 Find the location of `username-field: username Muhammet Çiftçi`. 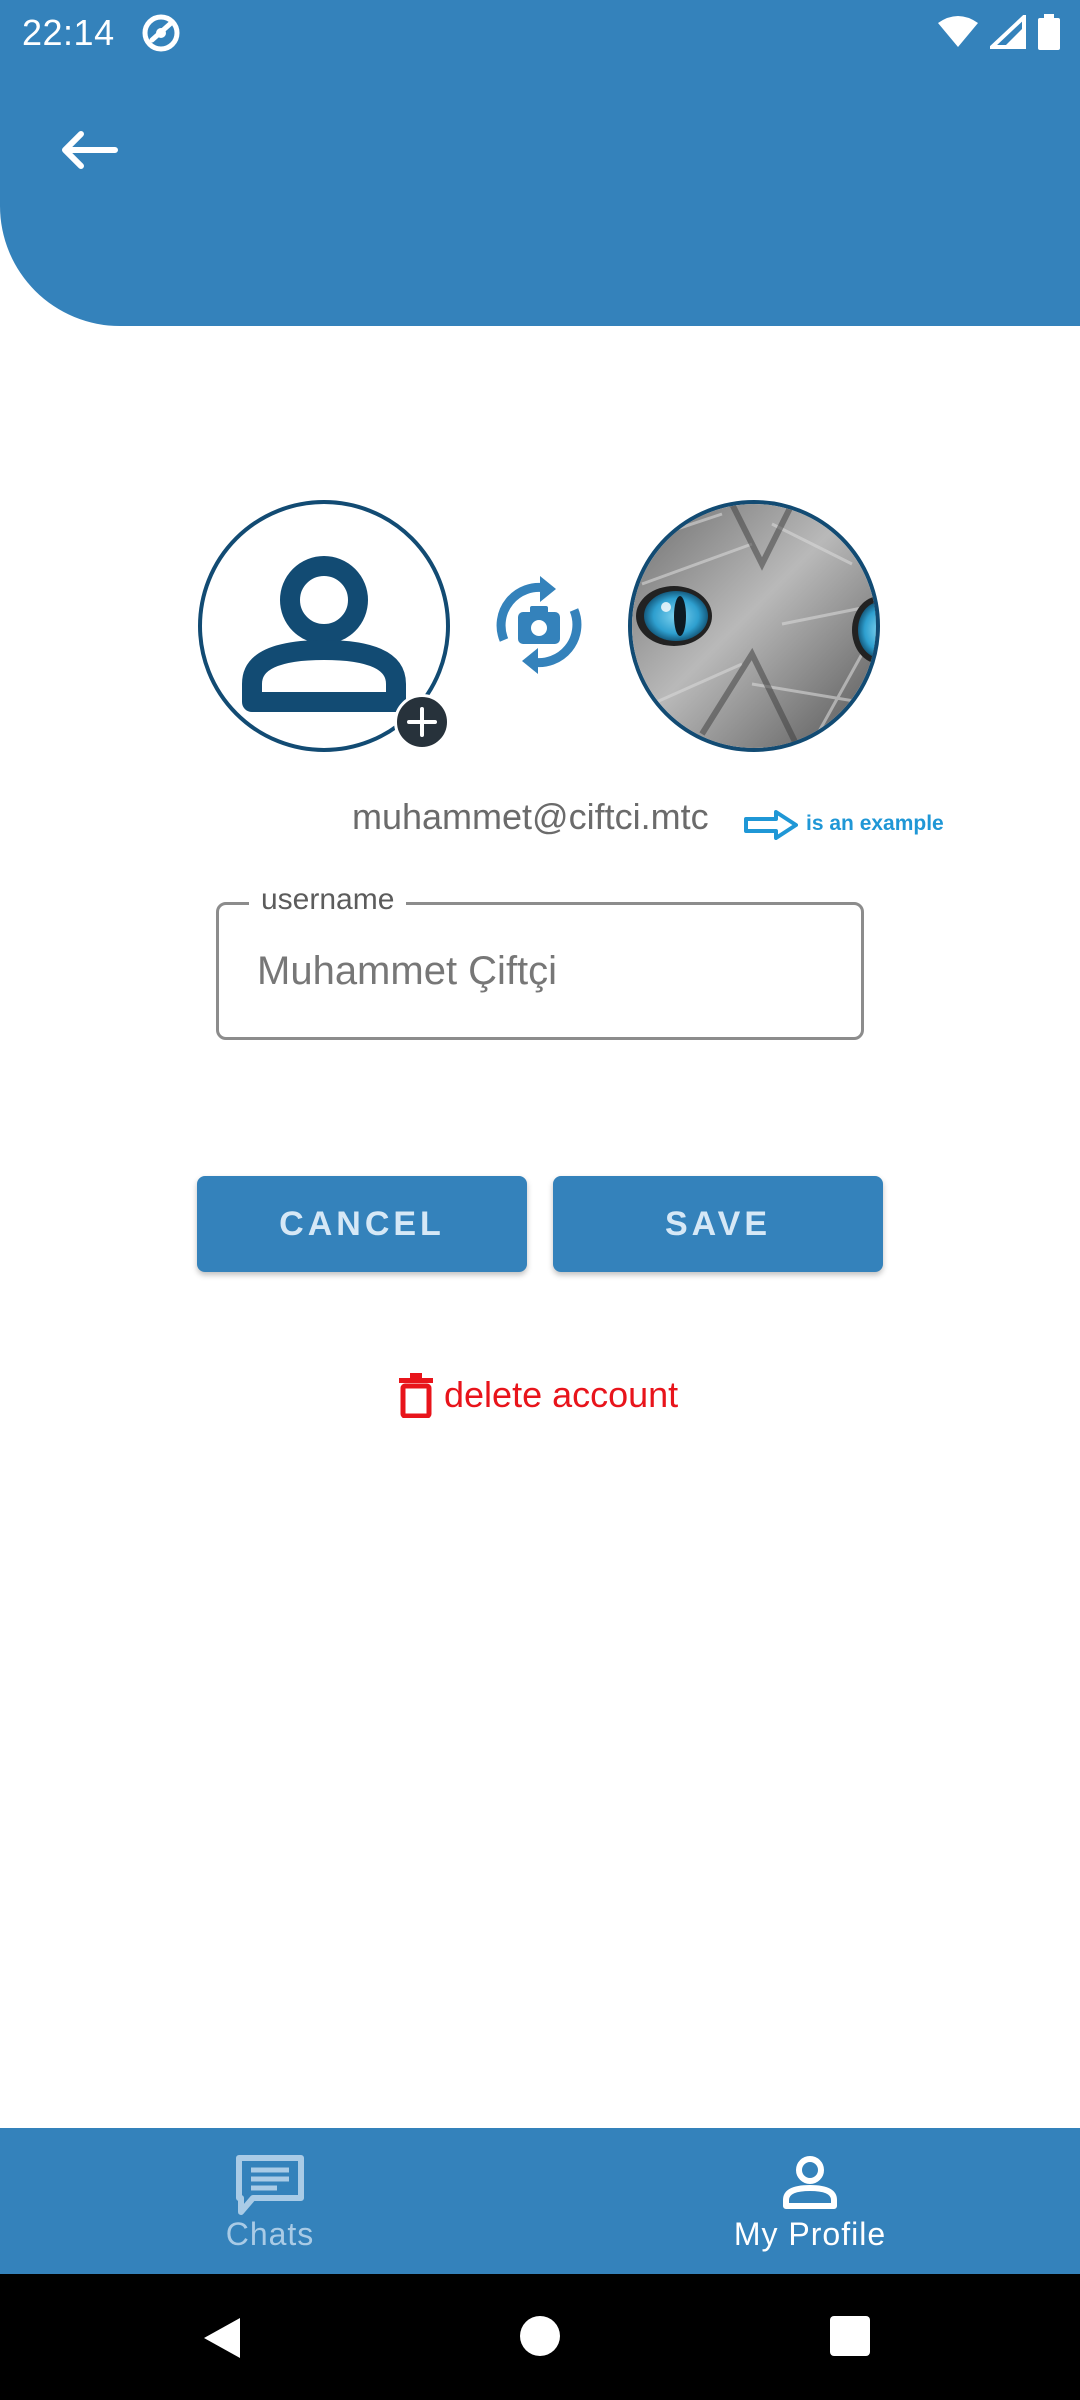

username-field: username Muhammet Çiftçi is located at coordinates (540, 961).